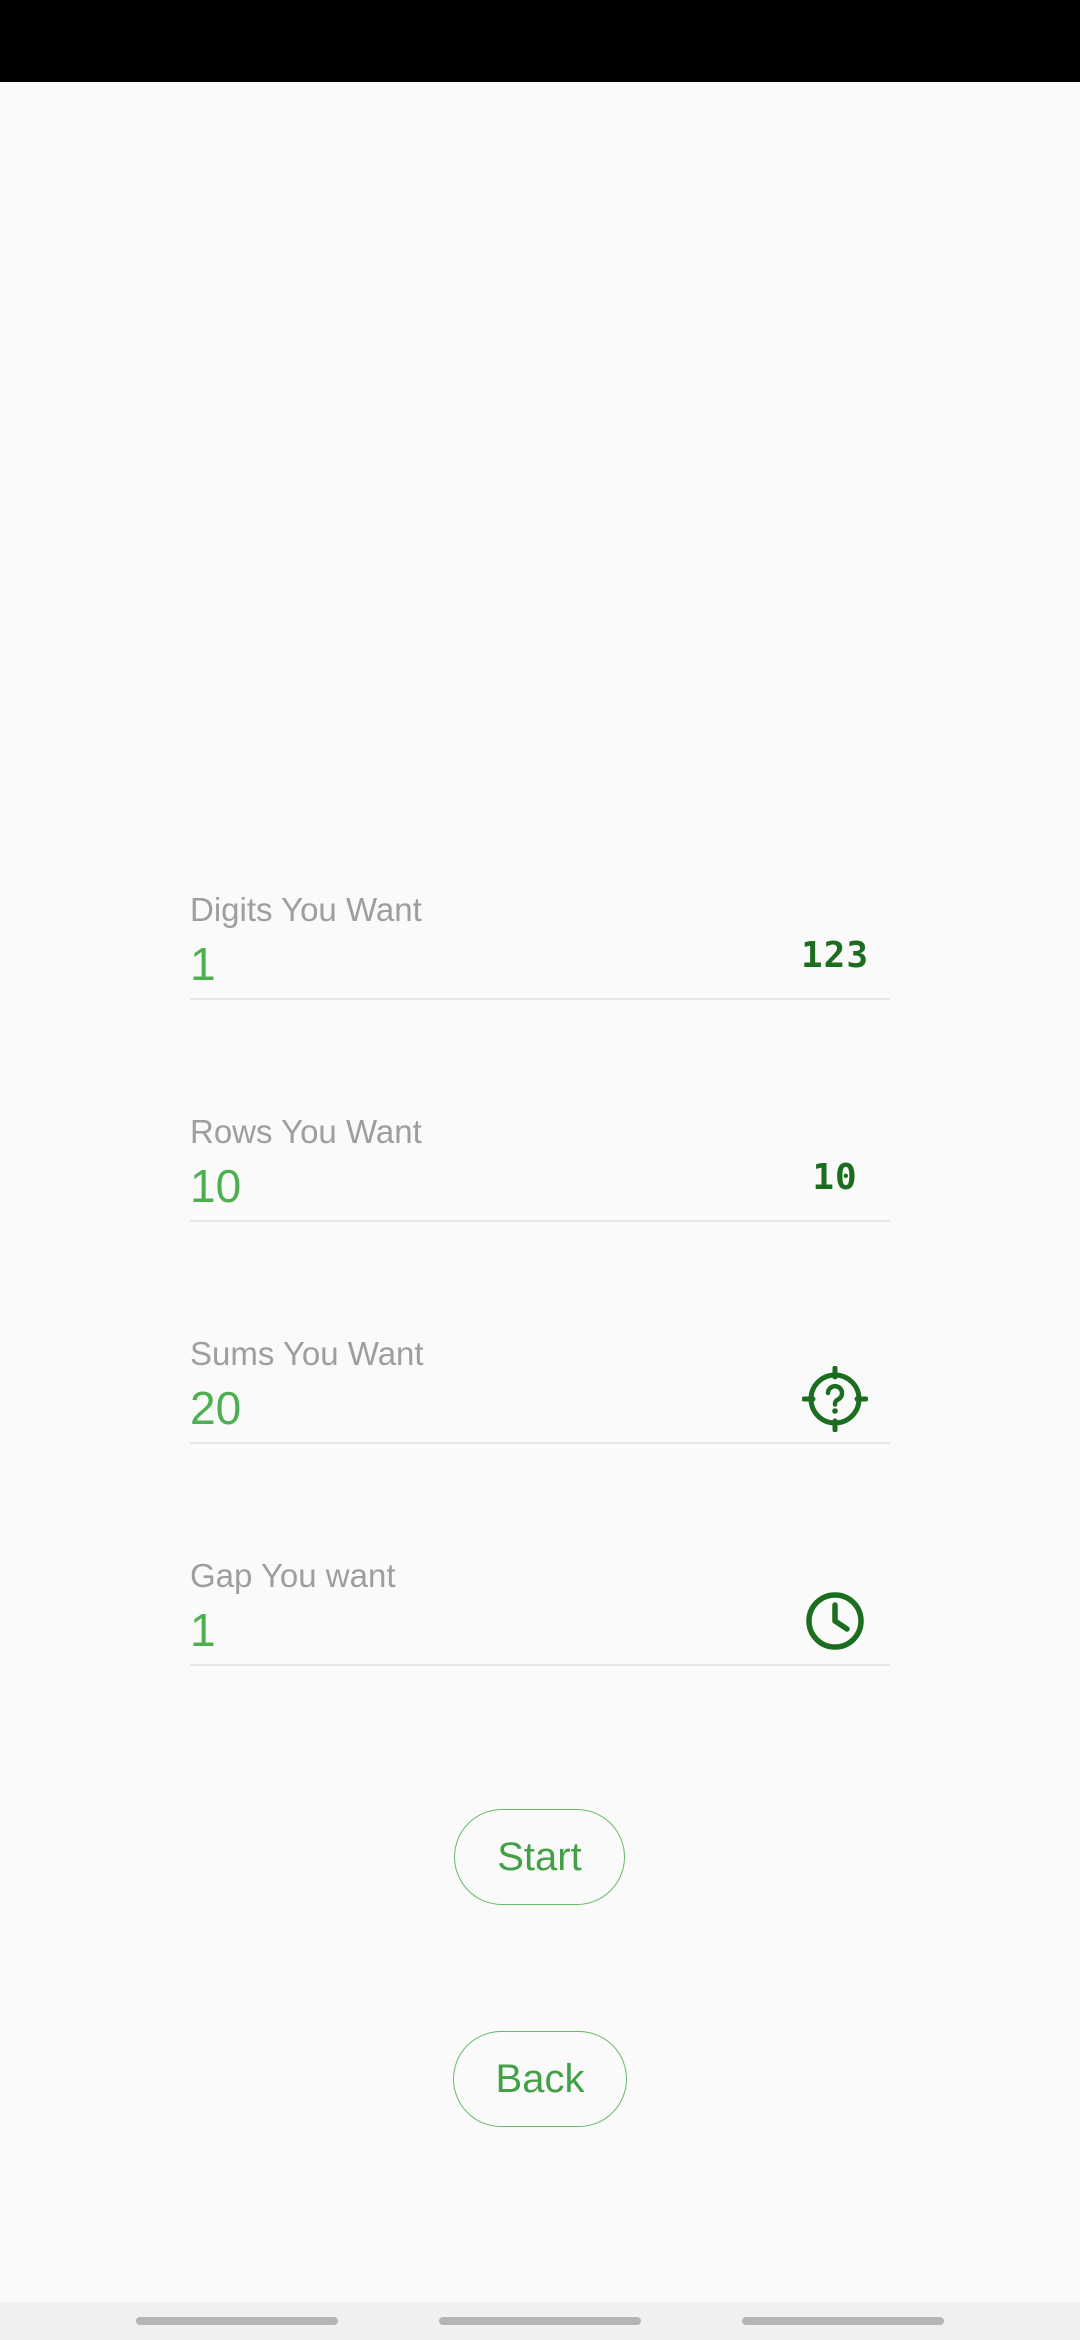 Image resolution: width=1080 pixels, height=2340 pixels. Describe the element at coordinates (540, 945) in the screenshot. I see `digits-field: Digits You Want 1 123` at that location.